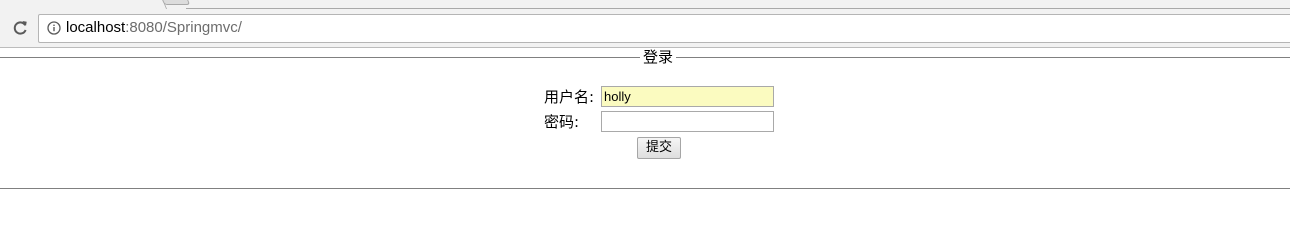 Image resolution: width=1290 pixels, height=240 pixels. What do you see at coordinates (569, 97) in the screenshot?
I see `username-label: 用户名:` at bounding box center [569, 97].